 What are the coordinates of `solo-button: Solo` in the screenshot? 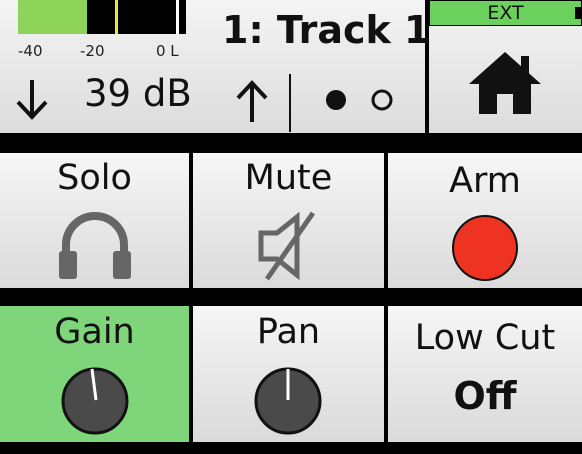 It's located at (94, 220).